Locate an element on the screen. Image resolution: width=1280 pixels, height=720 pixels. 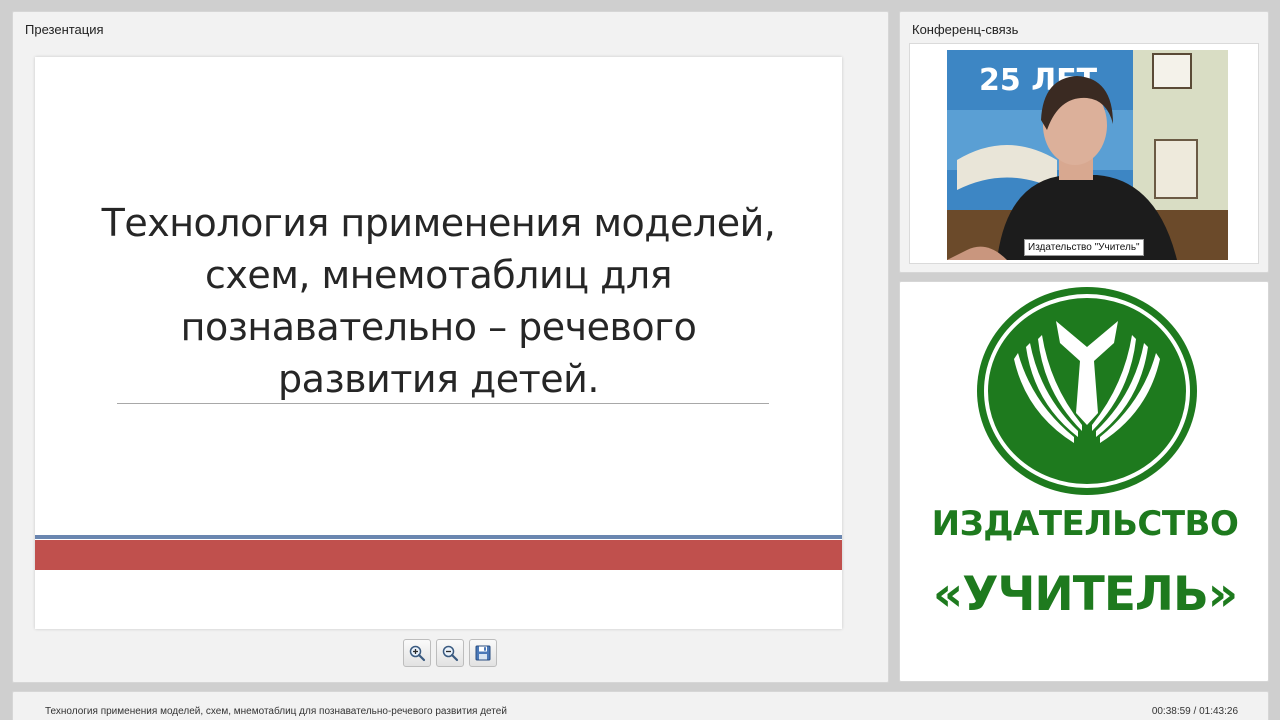
video-participant-label: Издательство "Учитель" is located at coordinates (1084, 247).